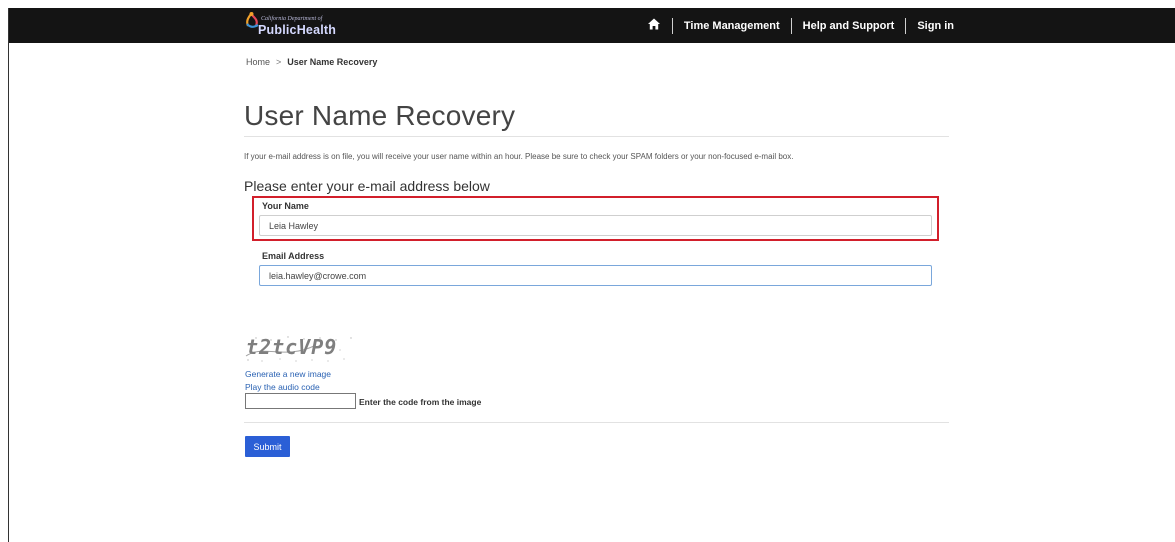  What do you see at coordinates (285, 206) in the screenshot?
I see `your-name-label: Your Name` at bounding box center [285, 206].